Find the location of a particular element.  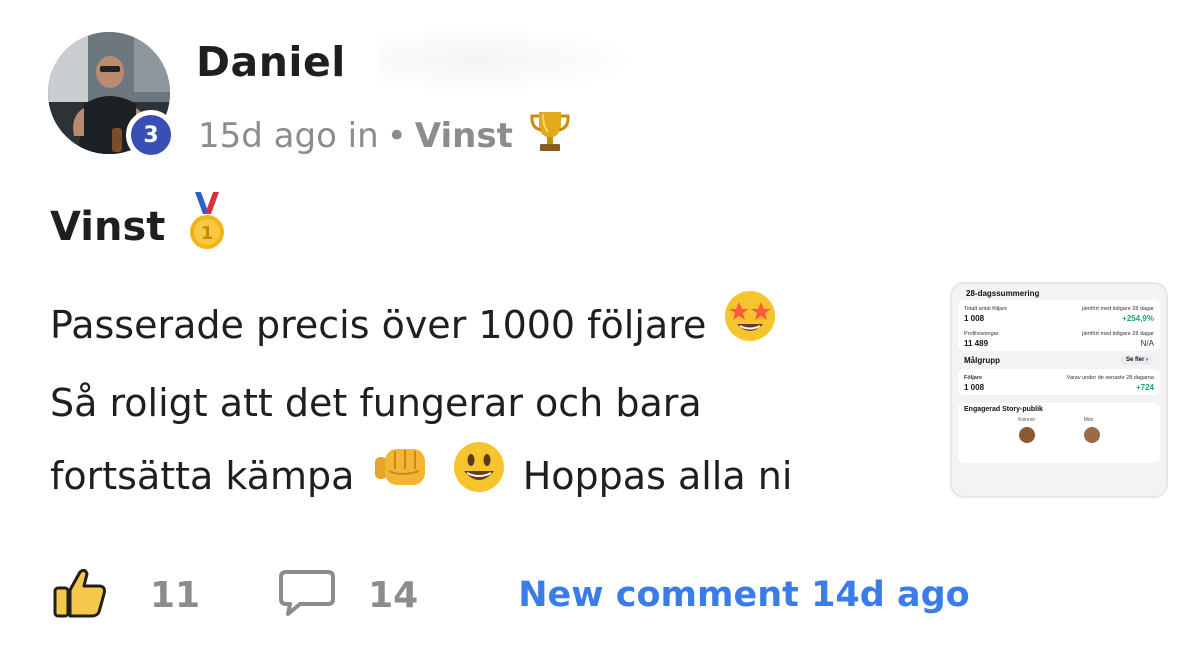

thumb-followers-label: Följare is located at coordinates (973, 378).